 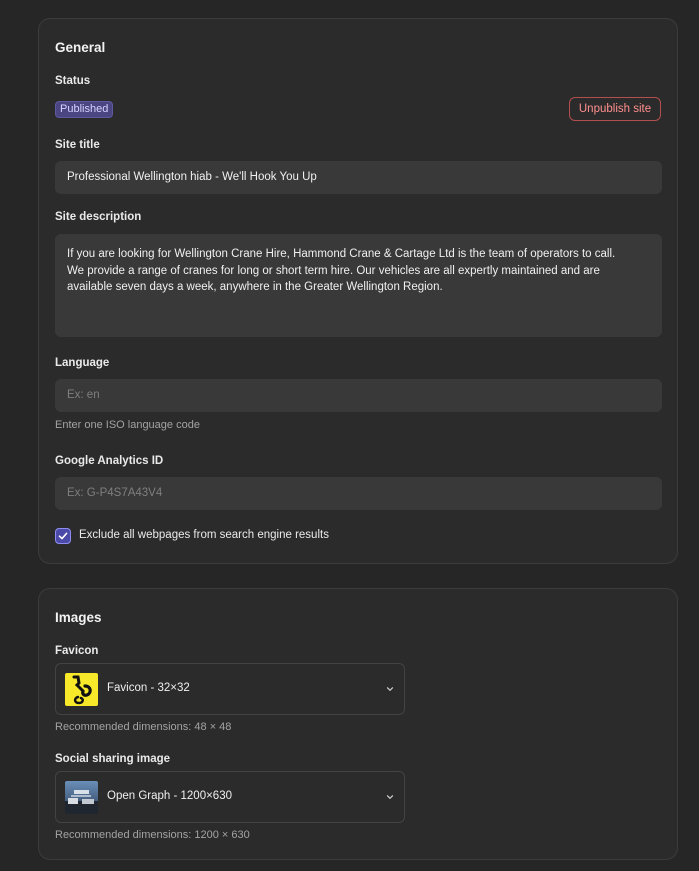 I want to click on general-title: General, so click(x=80, y=47).